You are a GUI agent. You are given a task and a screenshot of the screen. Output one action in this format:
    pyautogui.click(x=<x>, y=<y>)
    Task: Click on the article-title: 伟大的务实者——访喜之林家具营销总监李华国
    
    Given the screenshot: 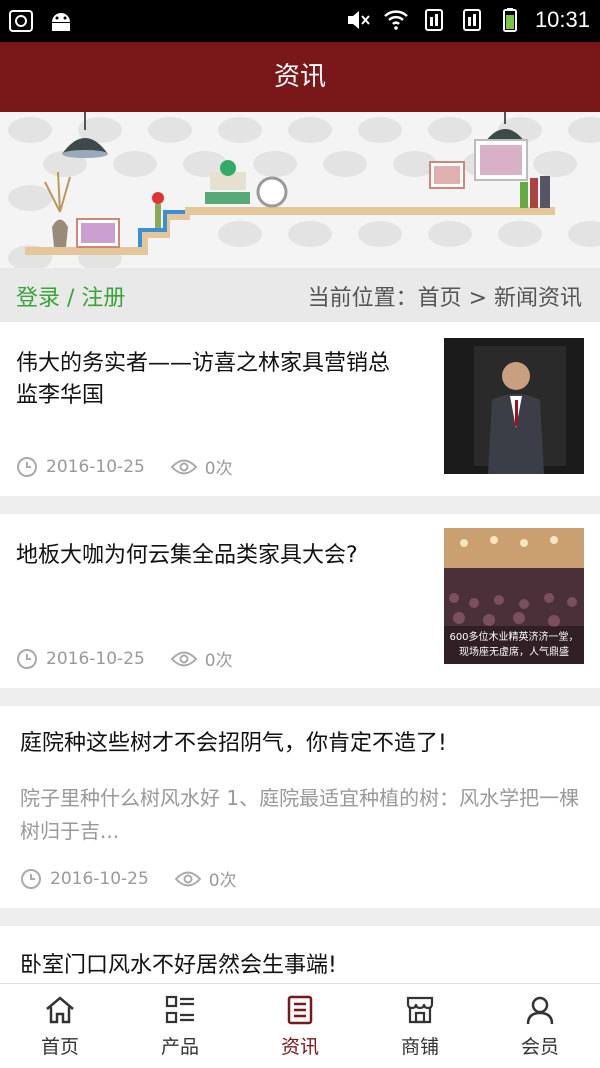 What is the action you would take?
    pyautogui.click(x=211, y=380)
    